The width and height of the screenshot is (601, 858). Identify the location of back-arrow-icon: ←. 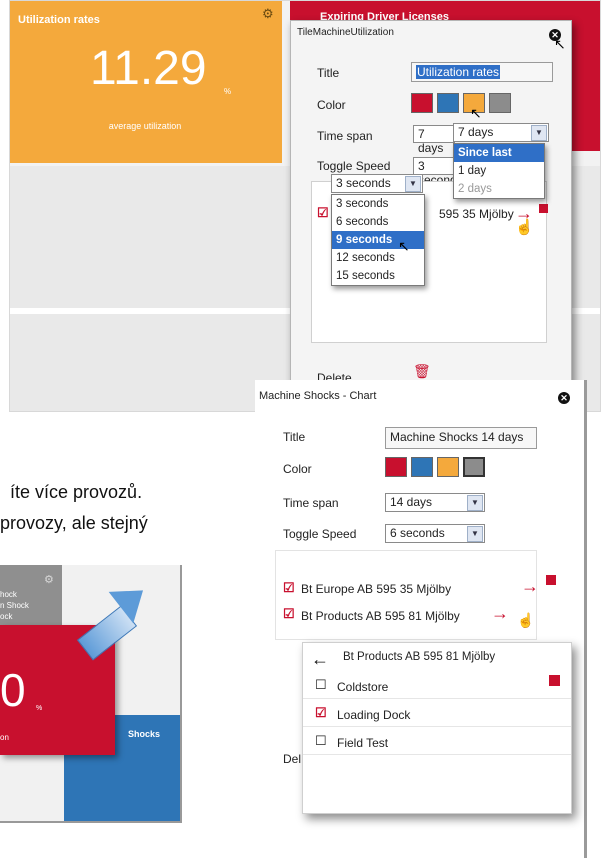
(320, 659).